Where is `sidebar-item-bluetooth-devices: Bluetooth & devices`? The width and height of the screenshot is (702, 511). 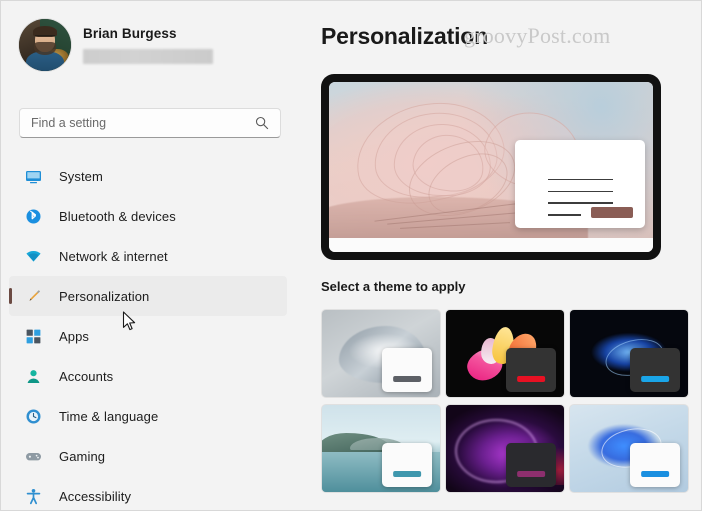 sidebar-item-bluetooth-devices: Bluetooth & devices is located at coordinates (148, 216).